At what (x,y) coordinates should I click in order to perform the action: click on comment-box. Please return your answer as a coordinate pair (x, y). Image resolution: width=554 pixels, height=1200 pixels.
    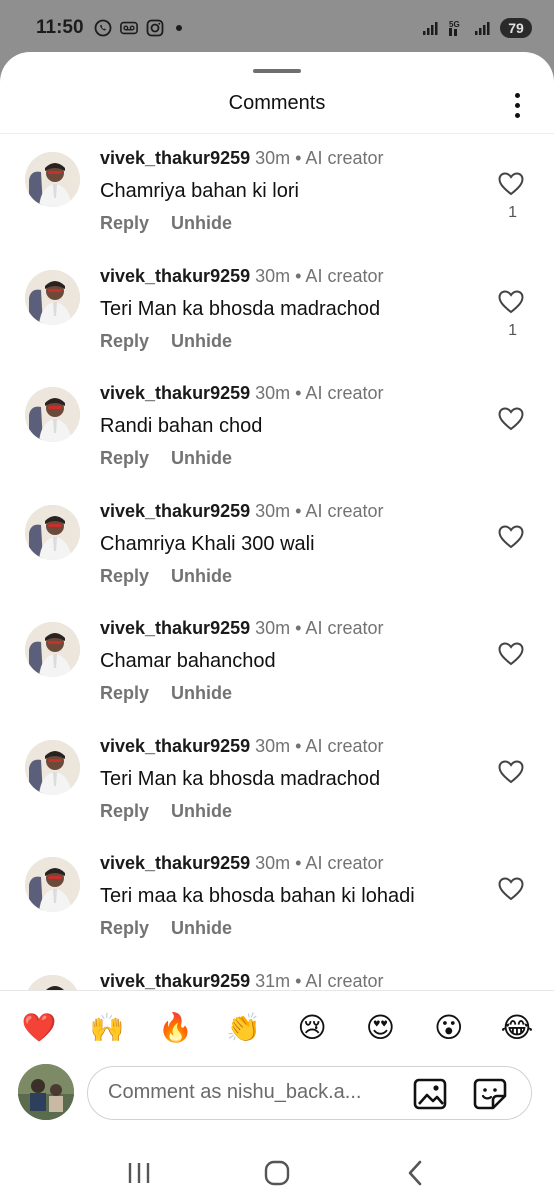
    Looking at the image, I should click on (309, 1093).